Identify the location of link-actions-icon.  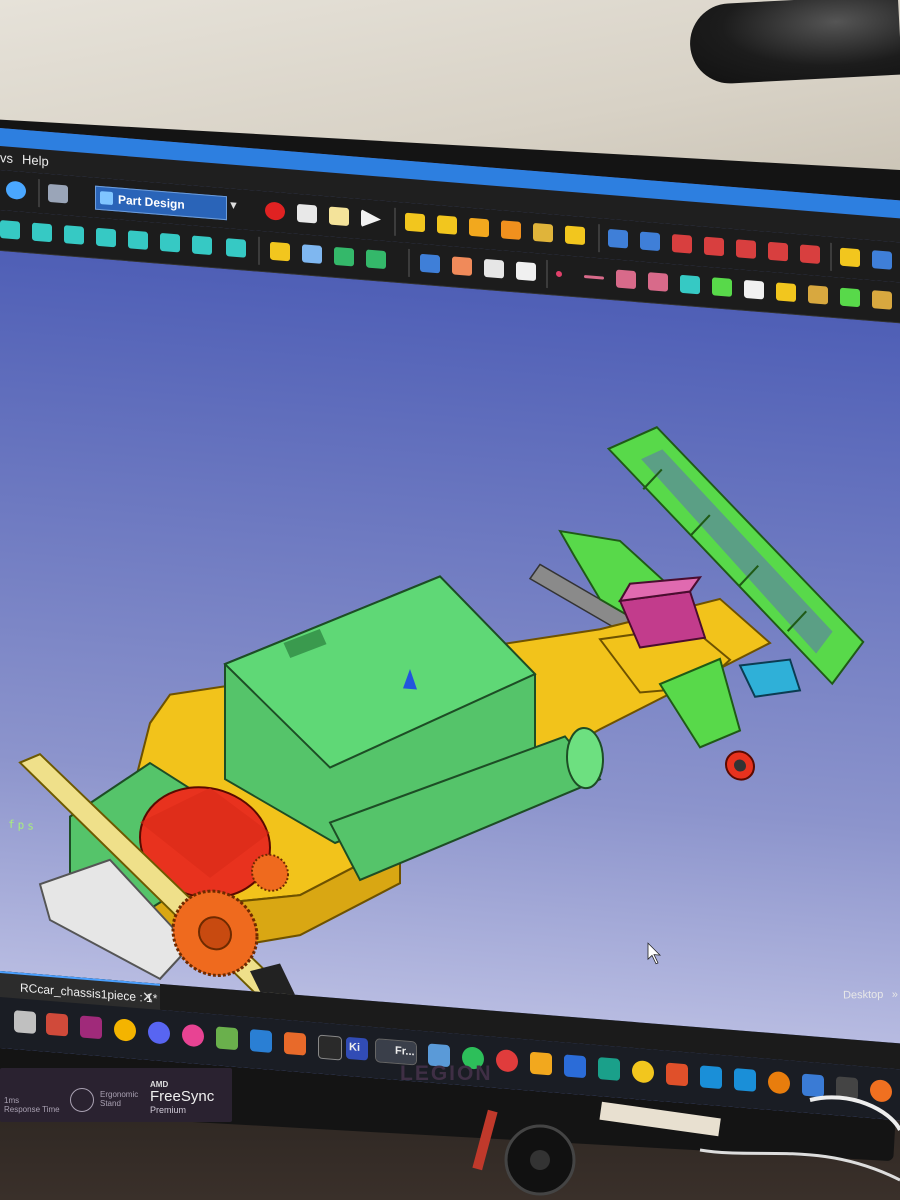
(376, 259).